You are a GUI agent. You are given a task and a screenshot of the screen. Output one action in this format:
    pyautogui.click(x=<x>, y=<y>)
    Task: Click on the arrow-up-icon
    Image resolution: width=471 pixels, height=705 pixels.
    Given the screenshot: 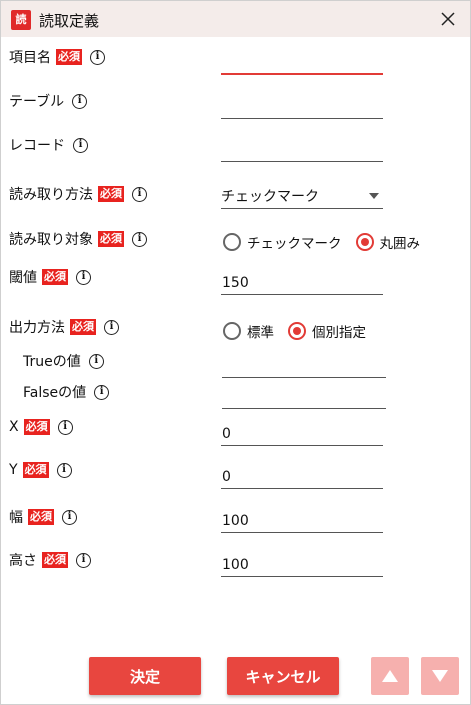 What is the action you would take?
    pyautogui.click(x=390, y=676)
    